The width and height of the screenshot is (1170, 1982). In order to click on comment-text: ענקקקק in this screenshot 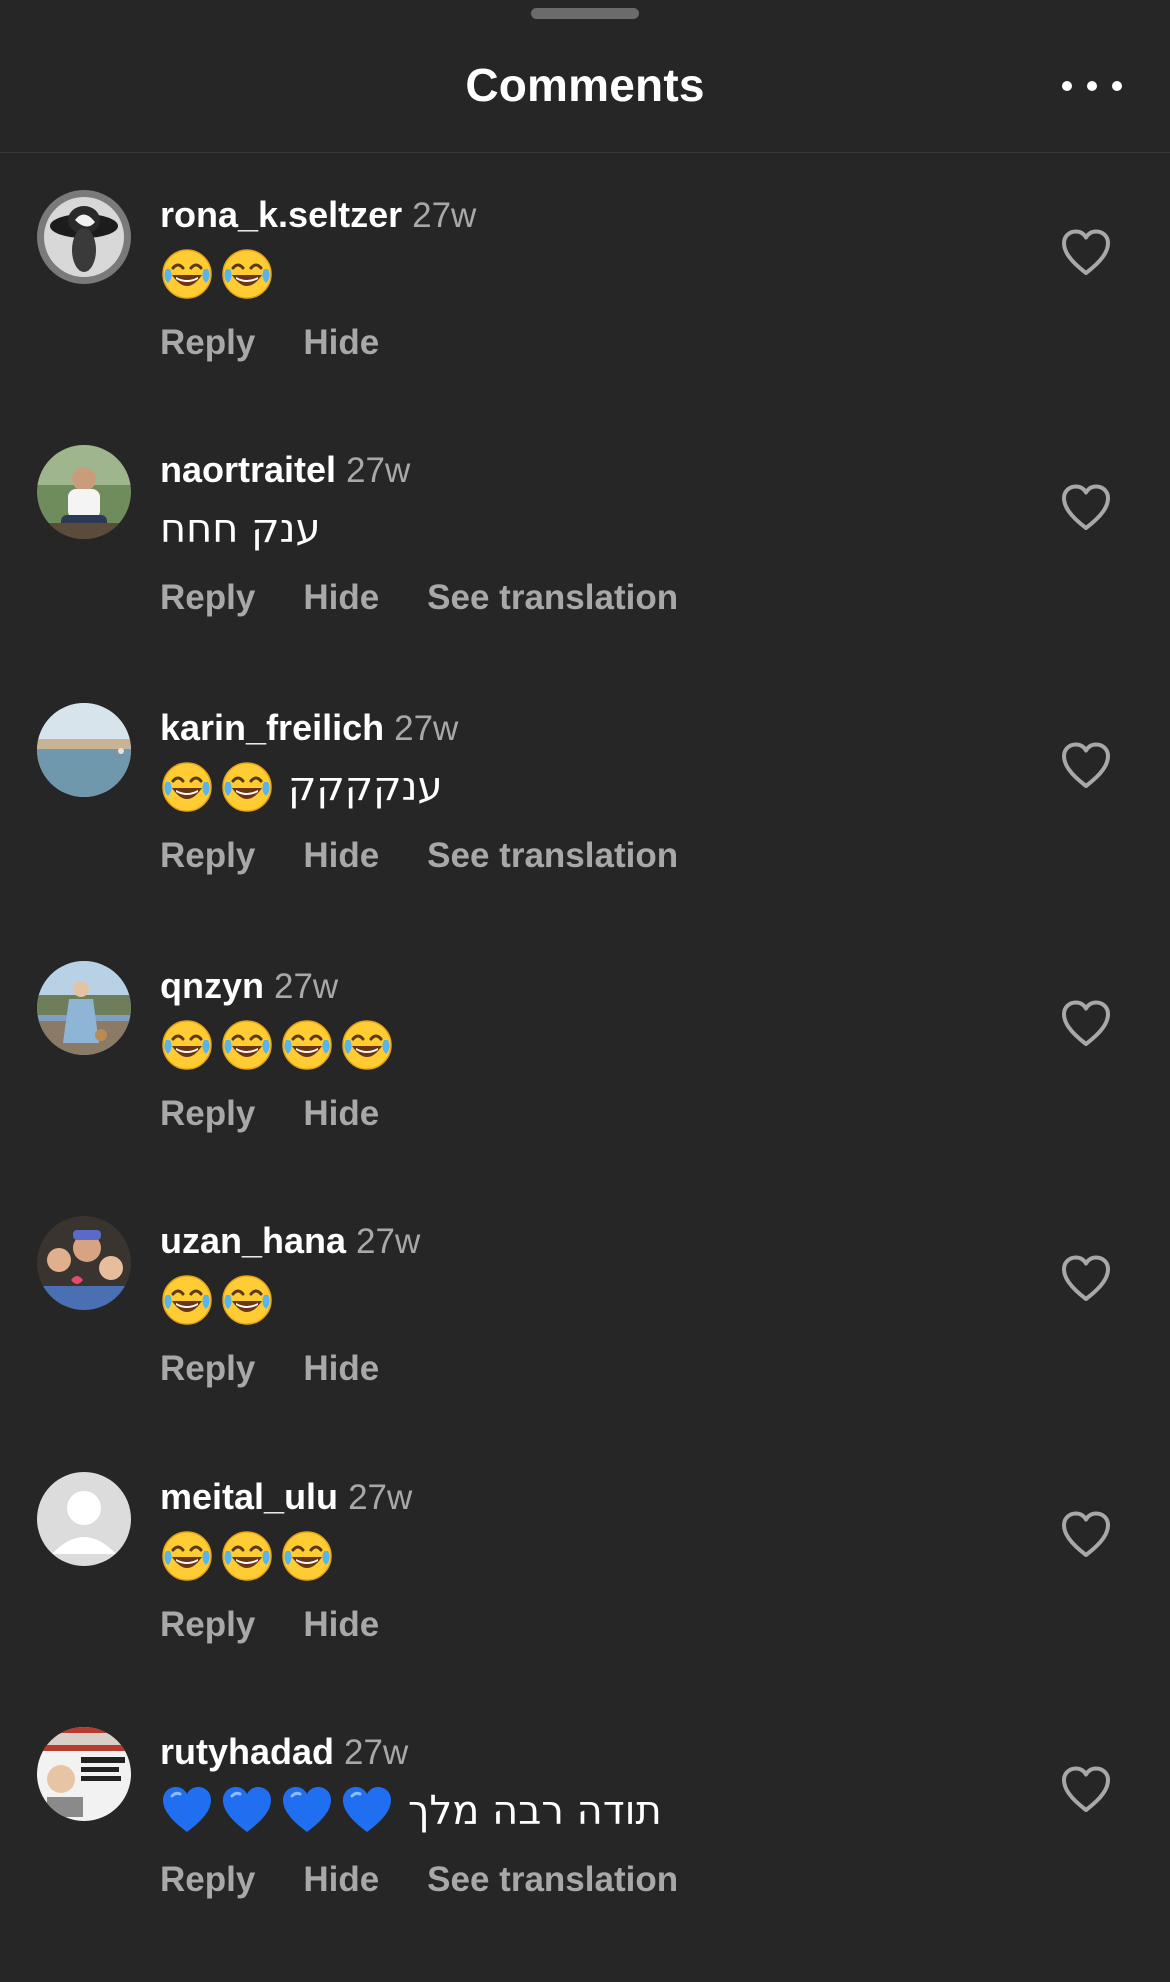, I will do `click(365, 787)`.